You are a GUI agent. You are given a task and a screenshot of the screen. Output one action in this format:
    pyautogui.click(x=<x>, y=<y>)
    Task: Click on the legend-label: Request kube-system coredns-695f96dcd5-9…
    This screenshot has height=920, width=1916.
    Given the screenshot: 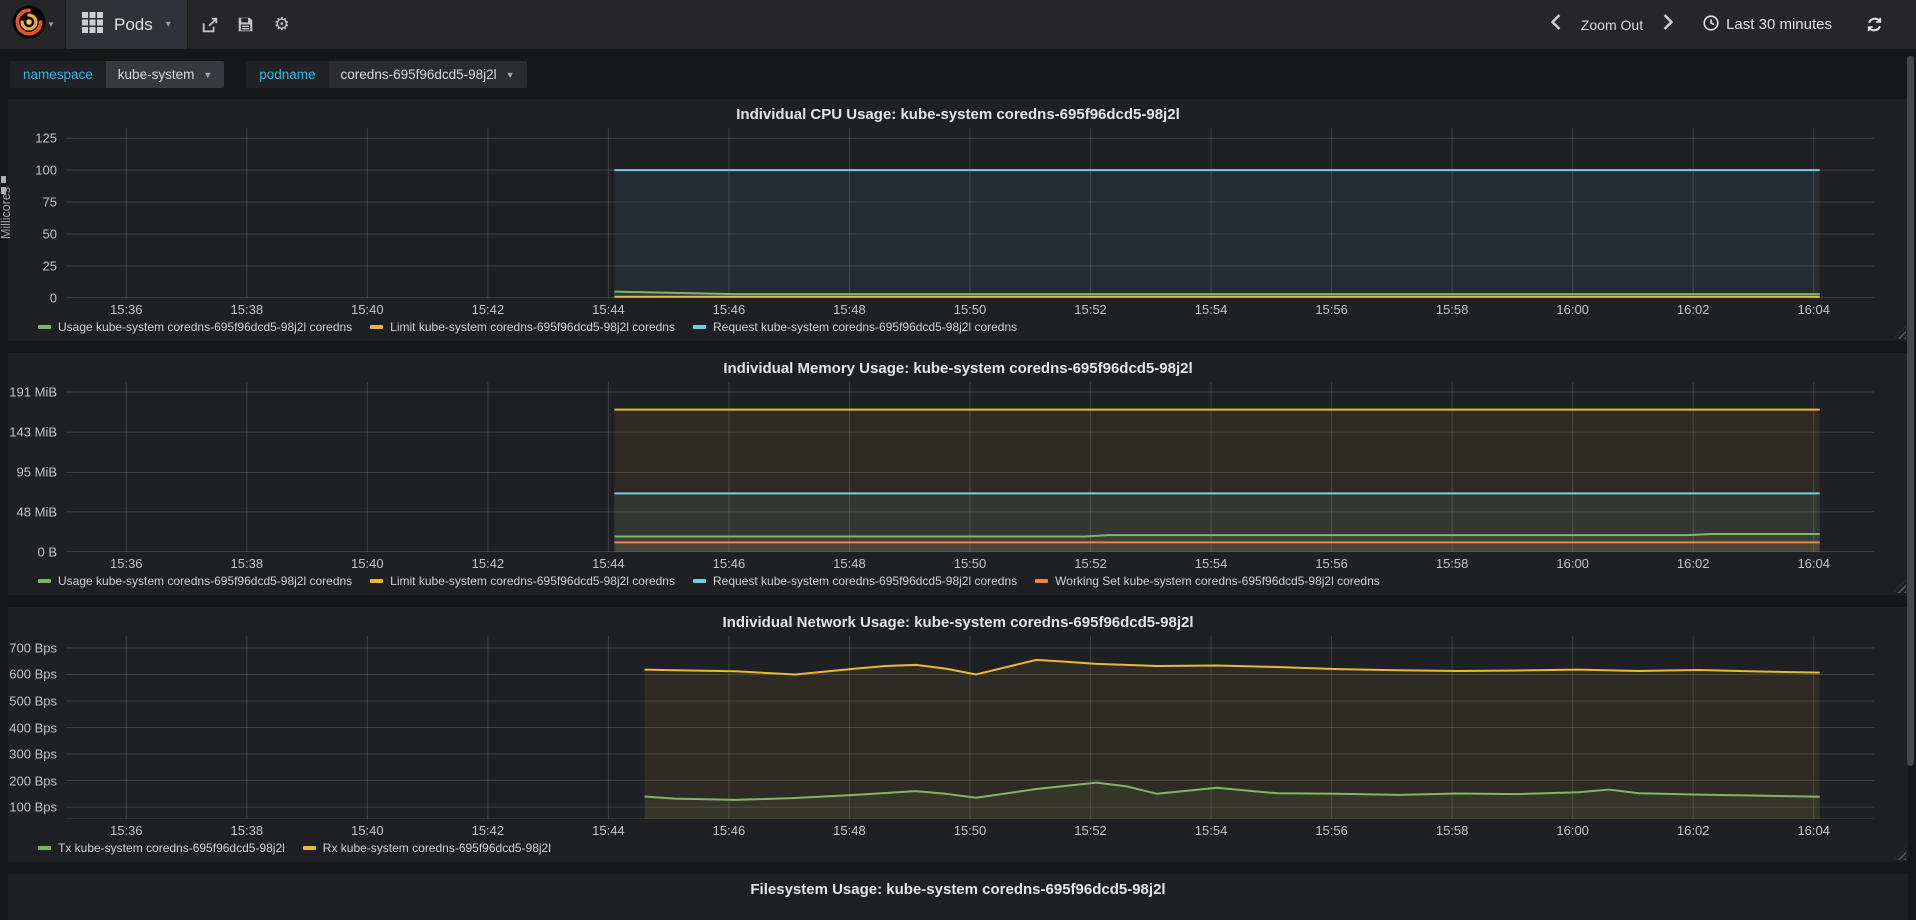 What is the action you would take?
    pyautogui.click(x=865, y=581)
    